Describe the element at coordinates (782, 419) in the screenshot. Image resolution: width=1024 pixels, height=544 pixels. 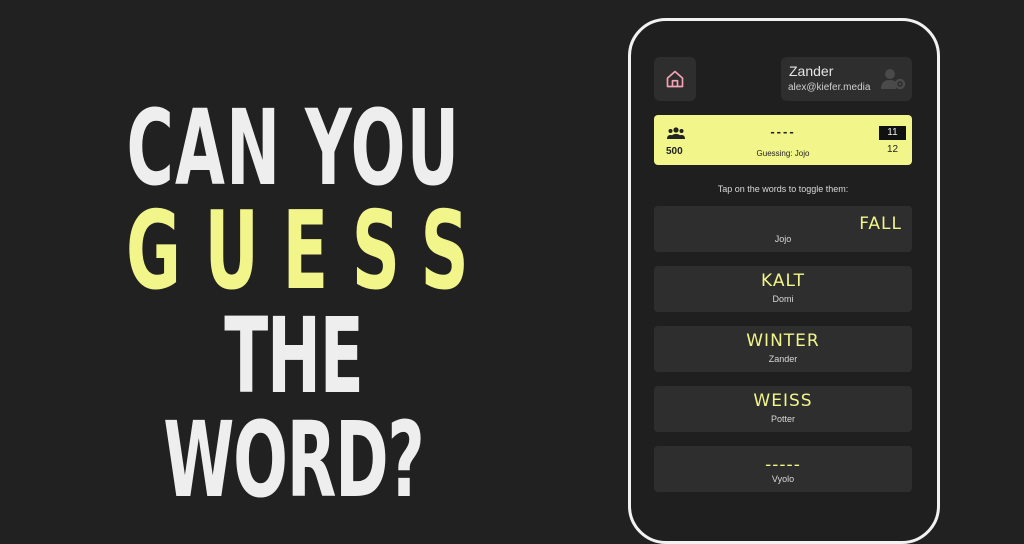
I see `word-card-player: Potter` at that location.